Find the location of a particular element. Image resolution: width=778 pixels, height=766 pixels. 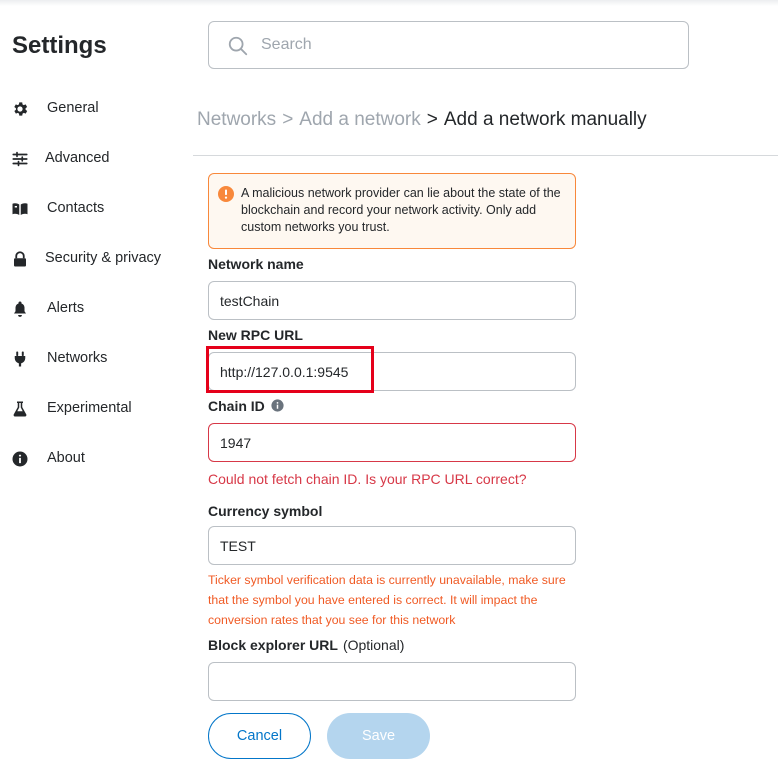

chain-id-label-text: Chain ID is located at coordinates (236, 406).